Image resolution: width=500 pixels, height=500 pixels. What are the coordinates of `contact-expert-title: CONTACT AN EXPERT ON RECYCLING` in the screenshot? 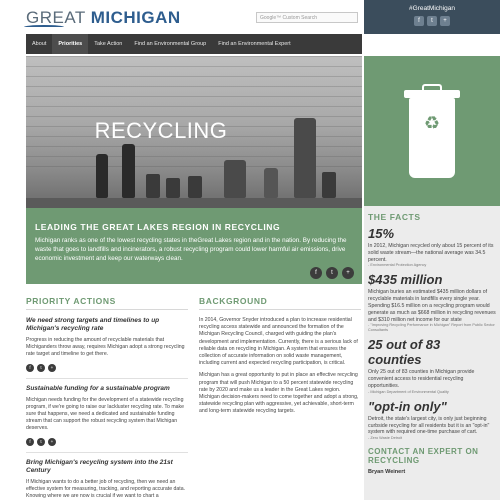 It's located at (423, 456).